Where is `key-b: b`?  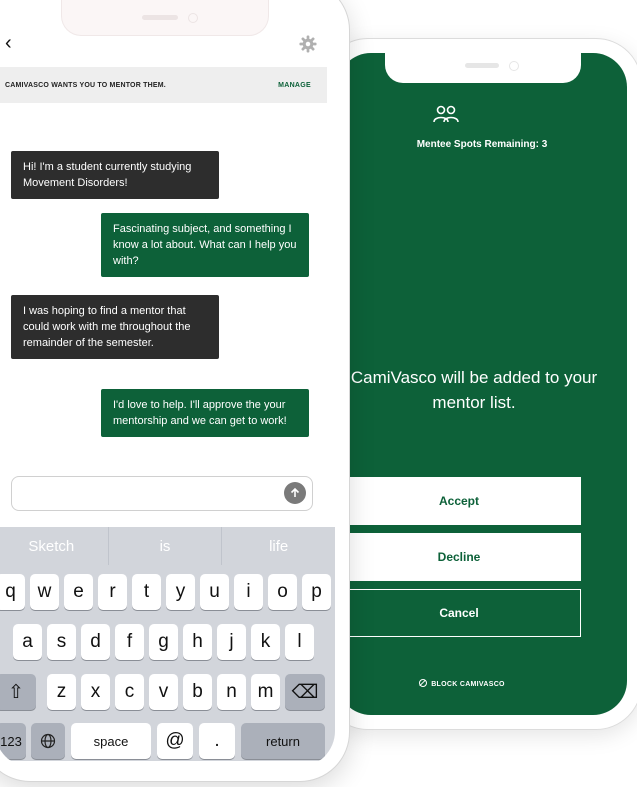
key-b: b is located at coordinates (197, 692).